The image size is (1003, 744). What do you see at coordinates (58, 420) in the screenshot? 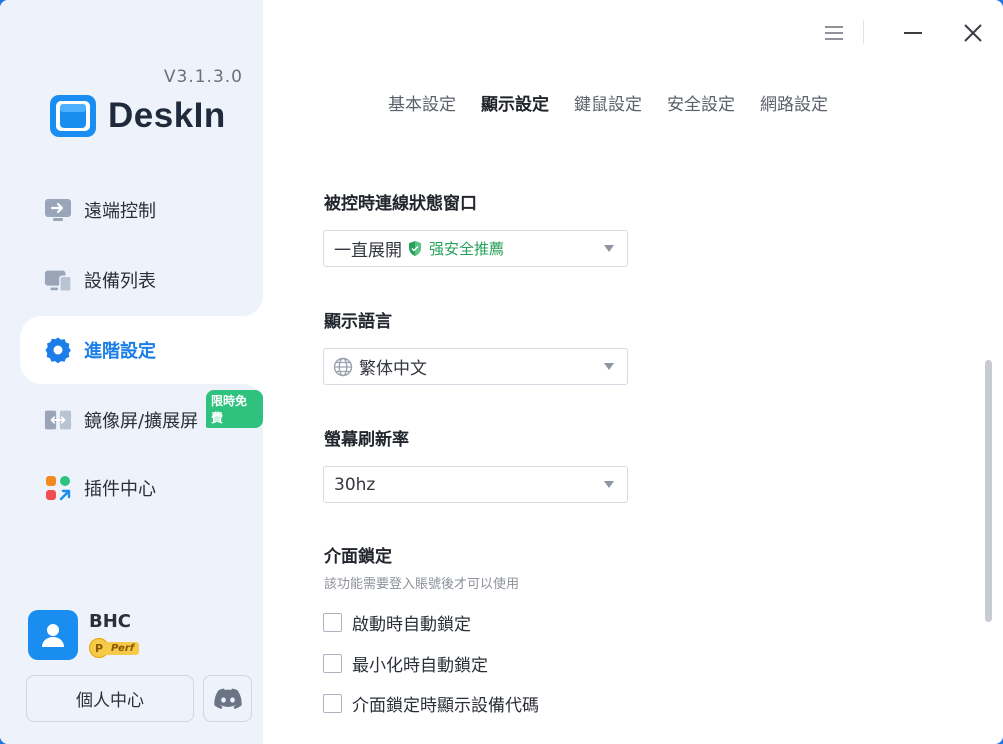
I see `mirror-screen-icon` at bounding box center [58, 420].